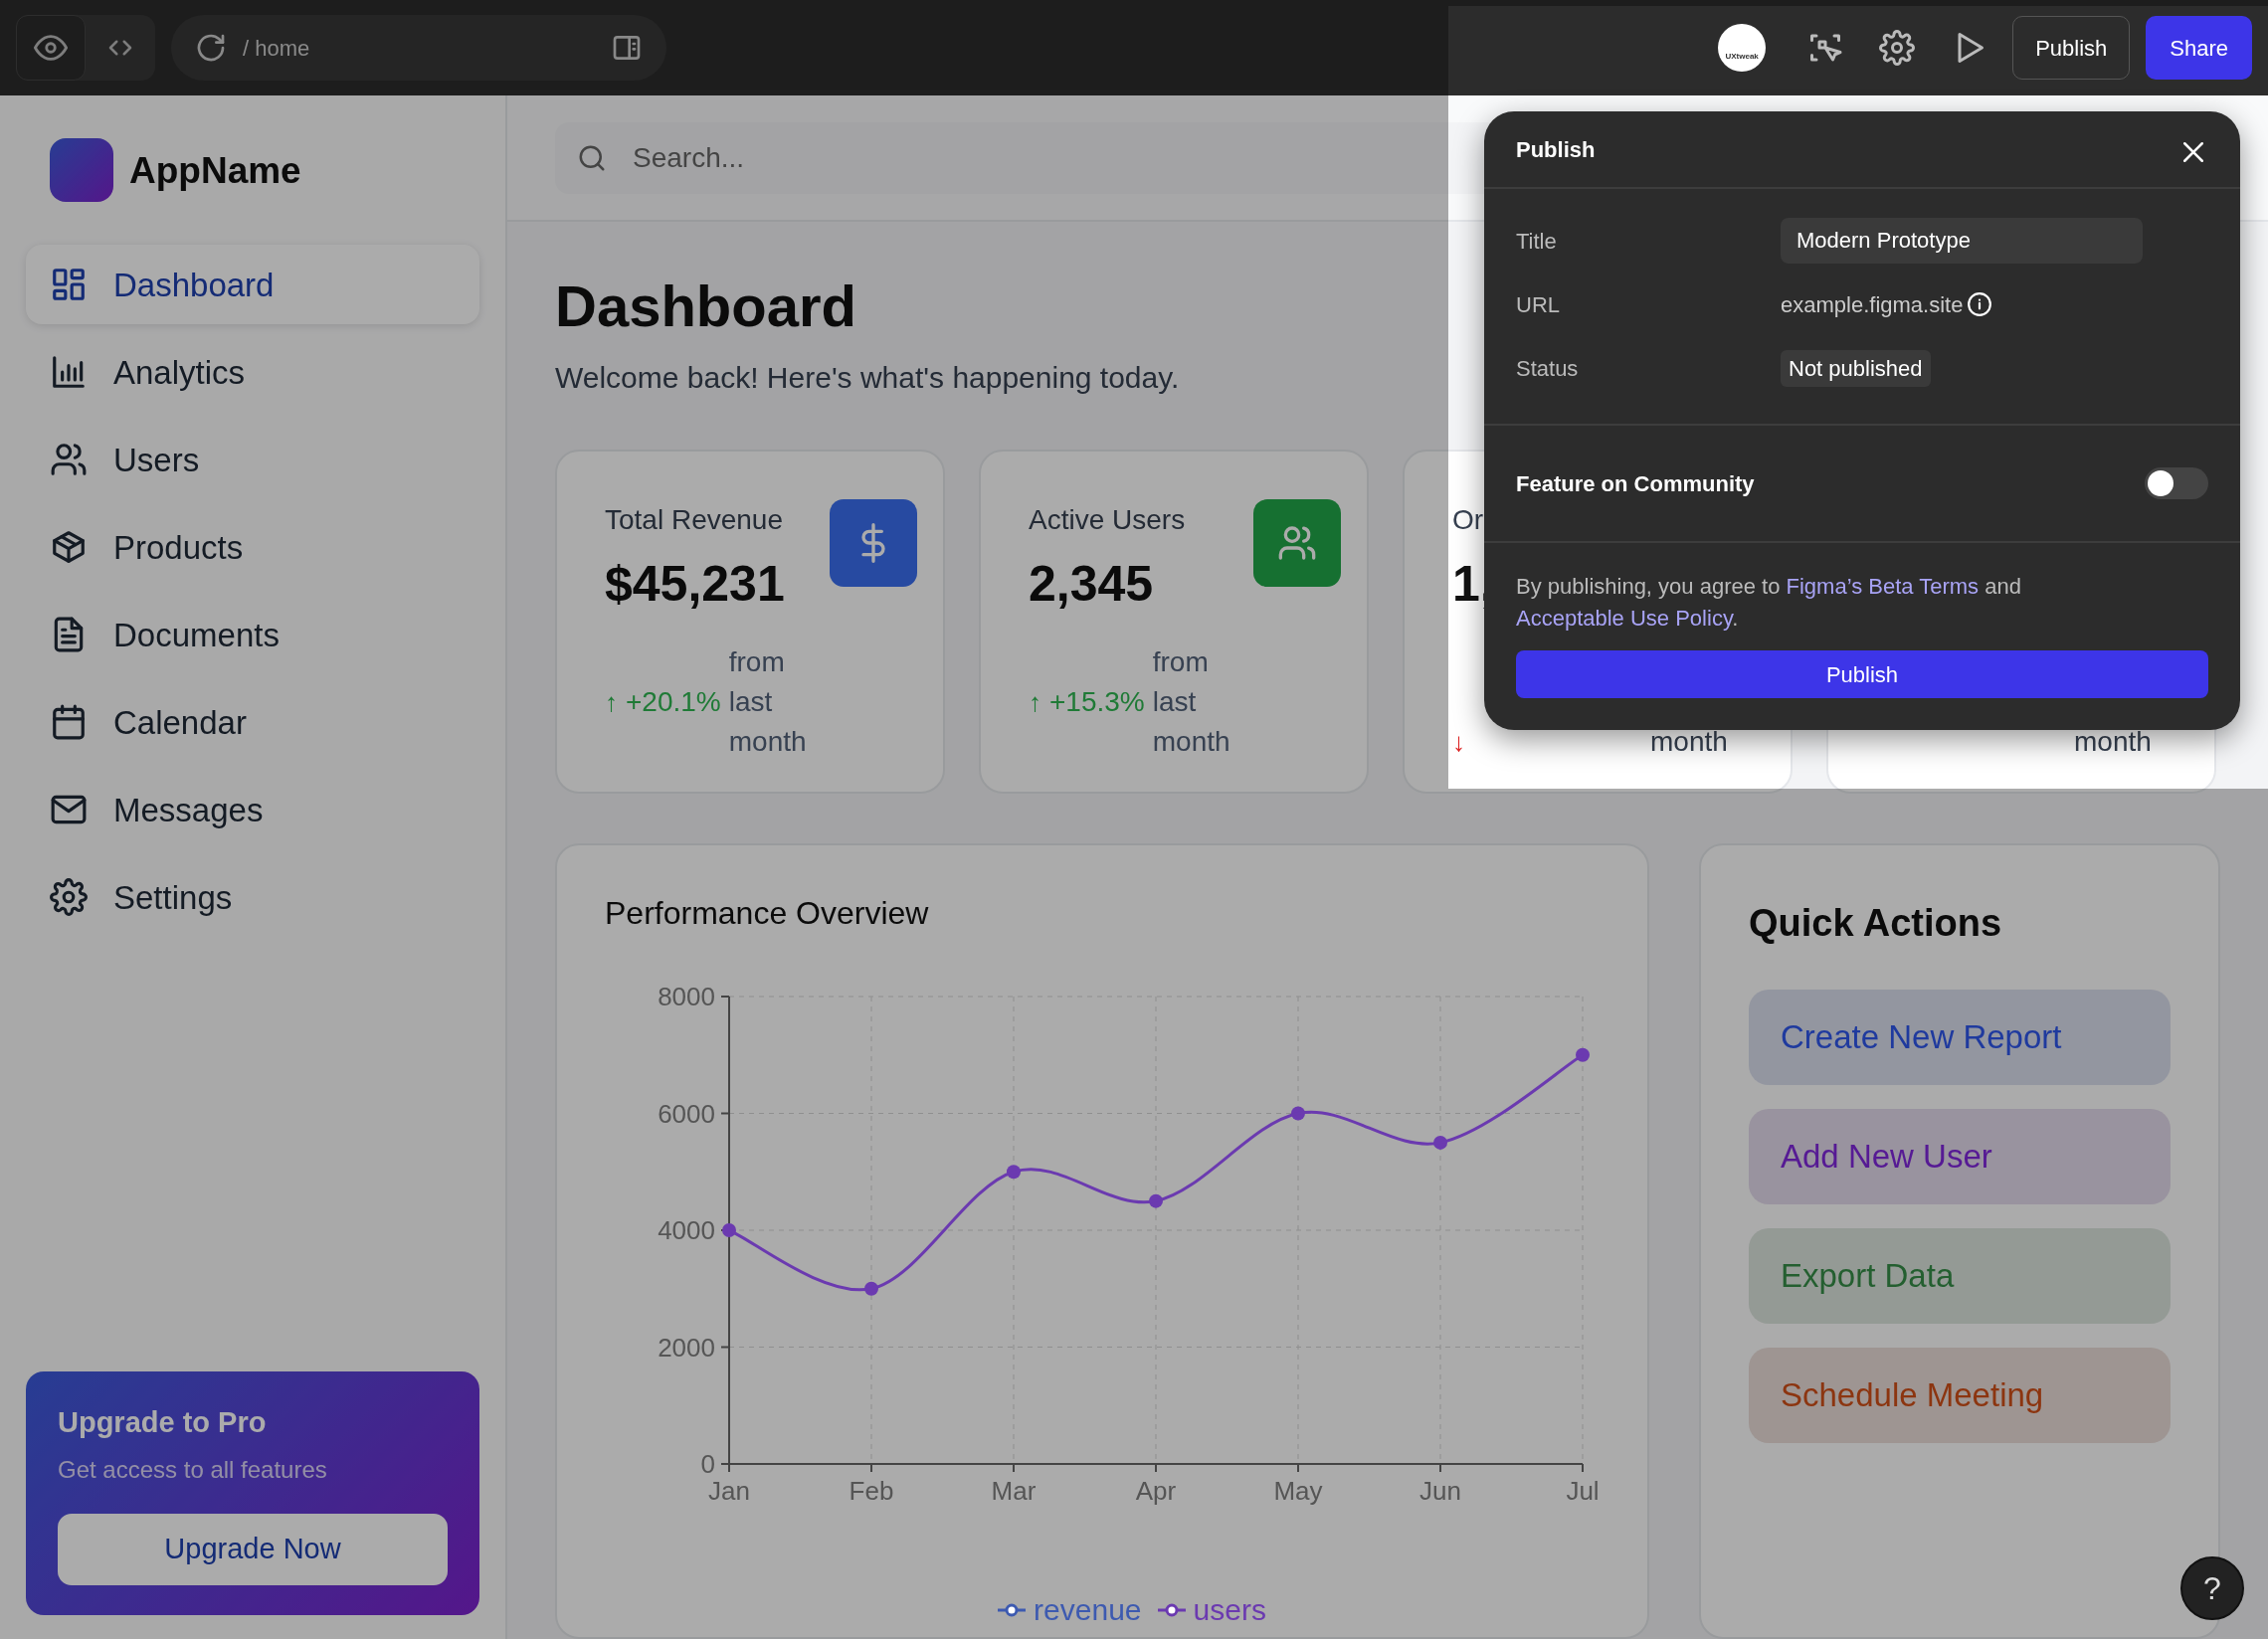  Describe the element at coordinates (1092, 584) in the screenshot. I see `stat-value: 2,345` at that location.